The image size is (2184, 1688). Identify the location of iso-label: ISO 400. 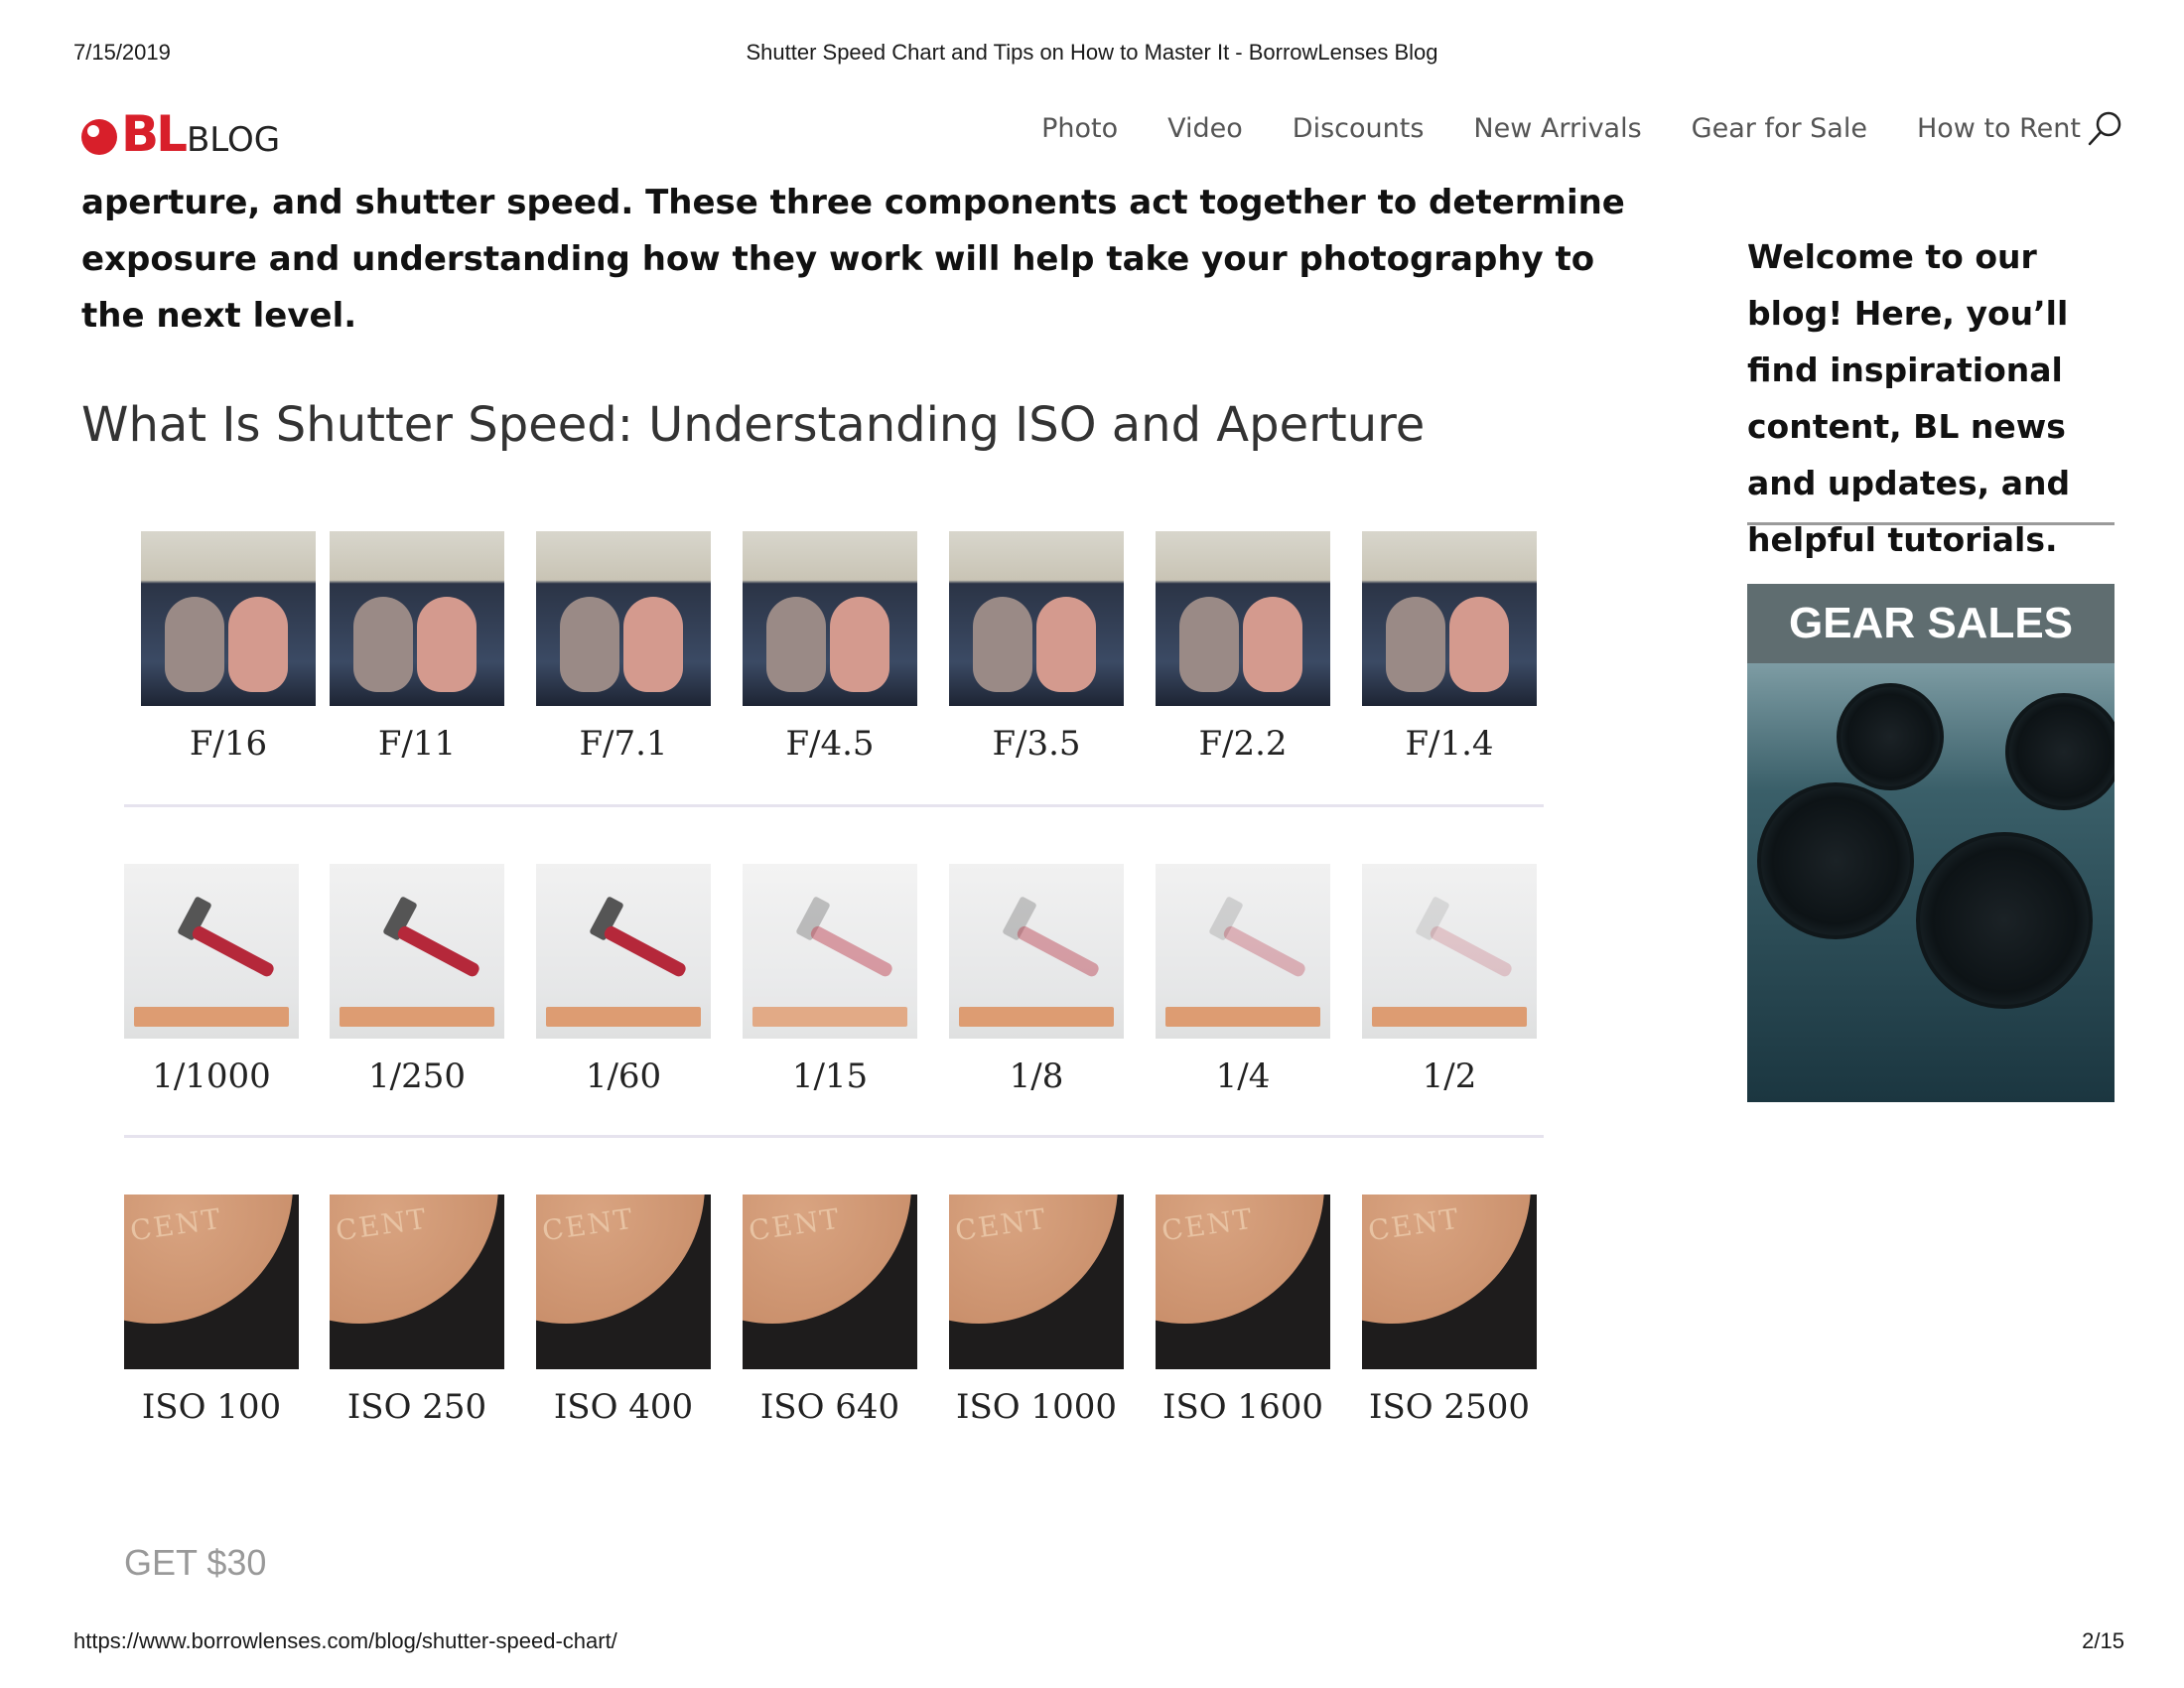
(623, 1407).